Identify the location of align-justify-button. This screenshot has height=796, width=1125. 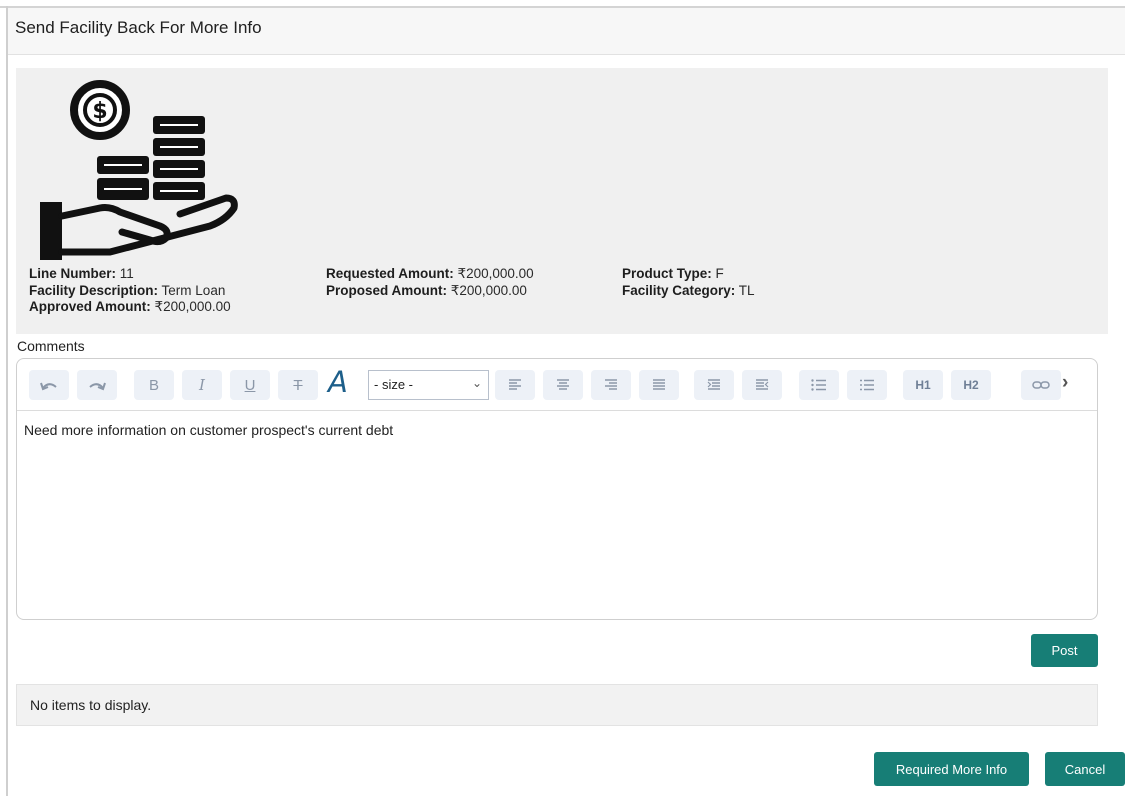
(659, 385).